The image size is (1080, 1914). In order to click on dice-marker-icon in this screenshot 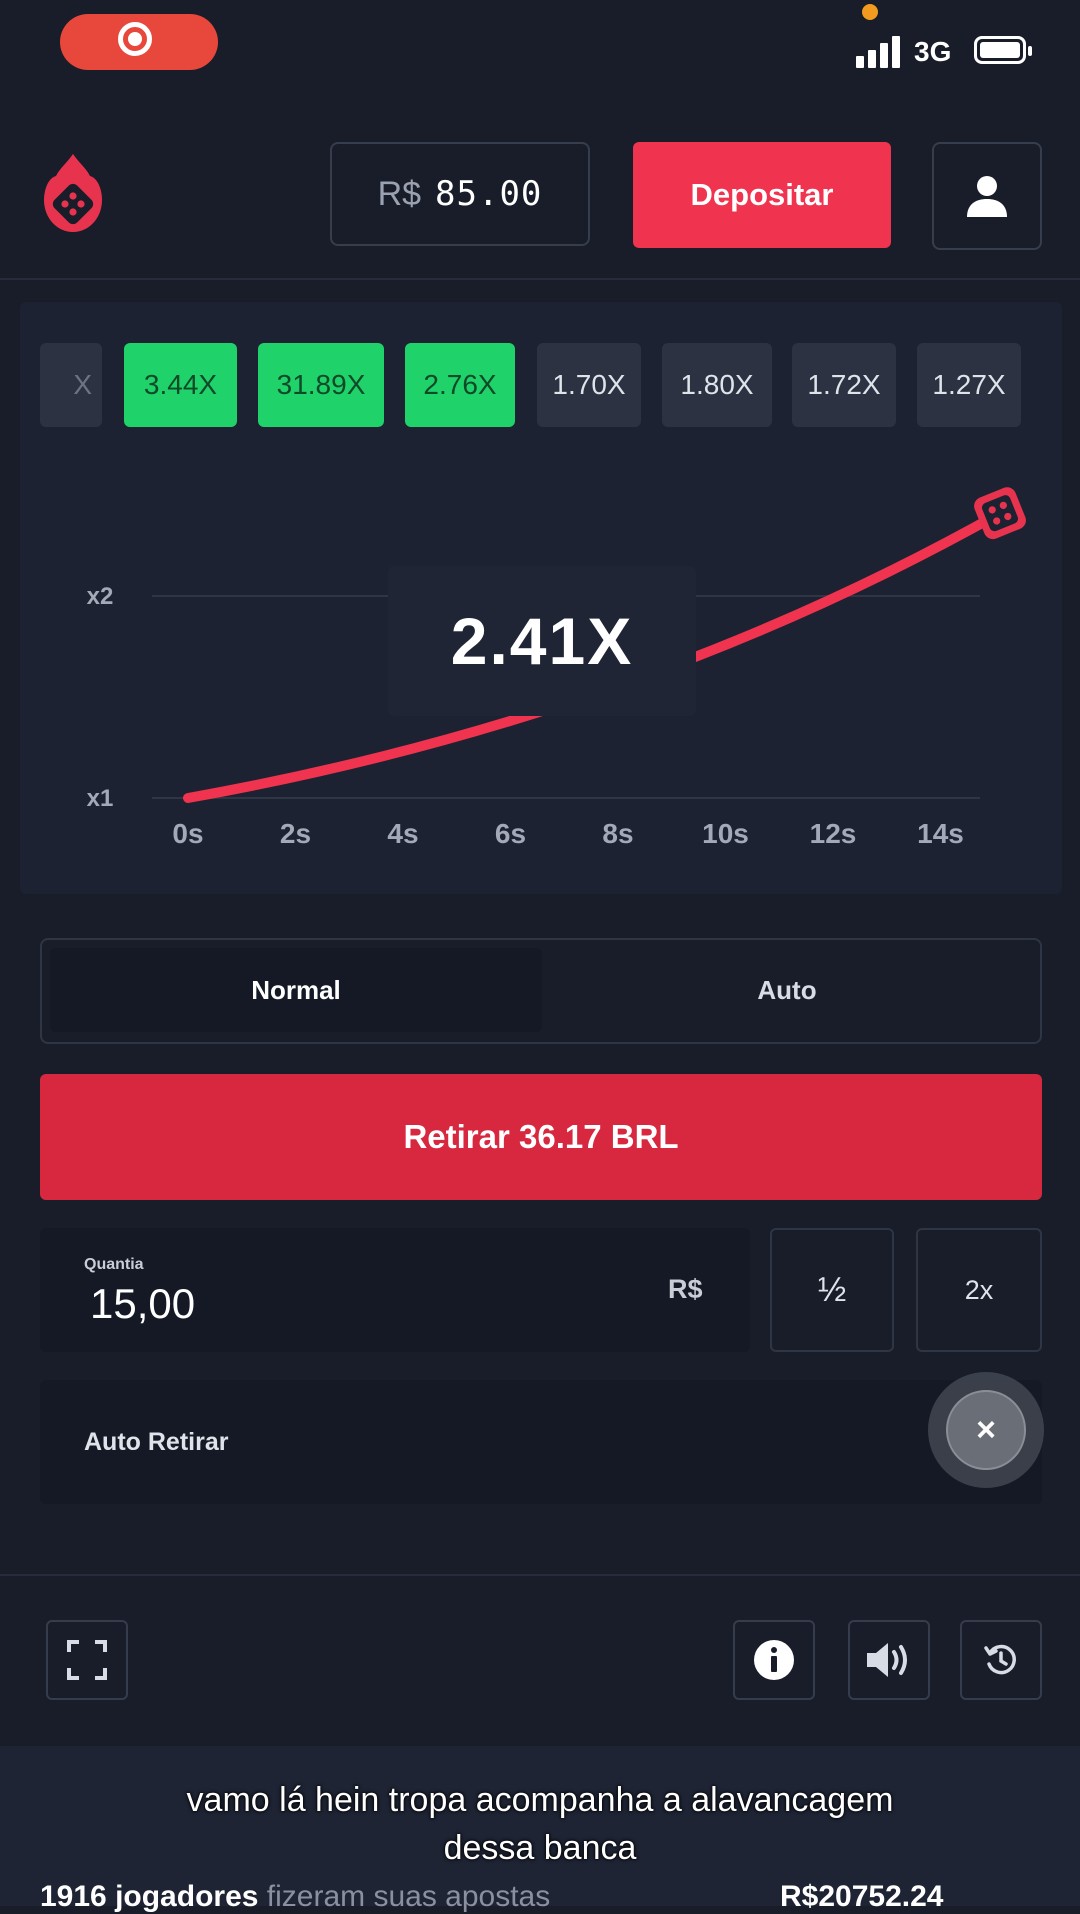, I will do `click(1000, 513)`.